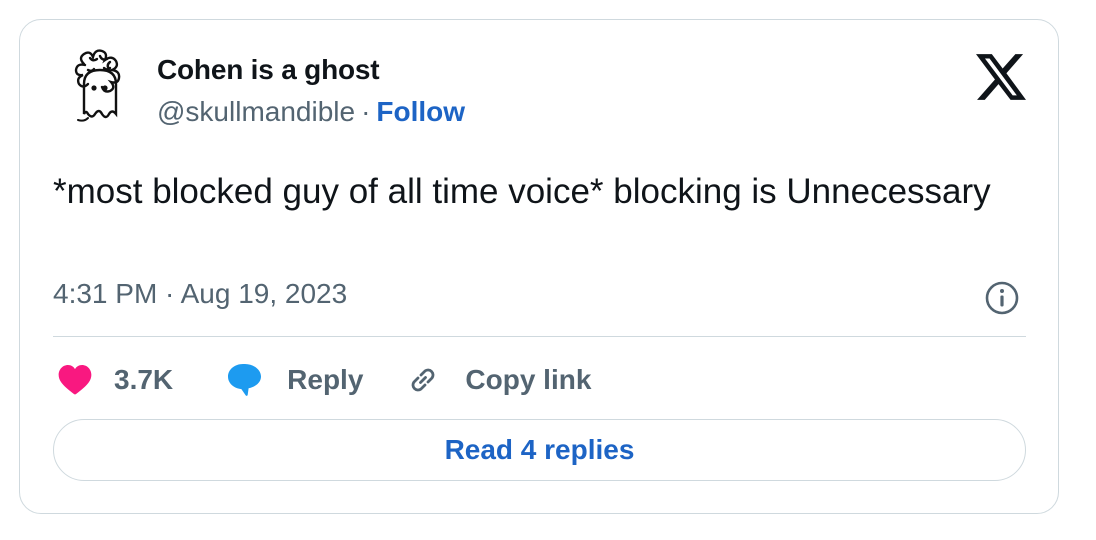  I want to click on tweet-actions-bar: 3.7K Reply Copy link, so click(324, 380).